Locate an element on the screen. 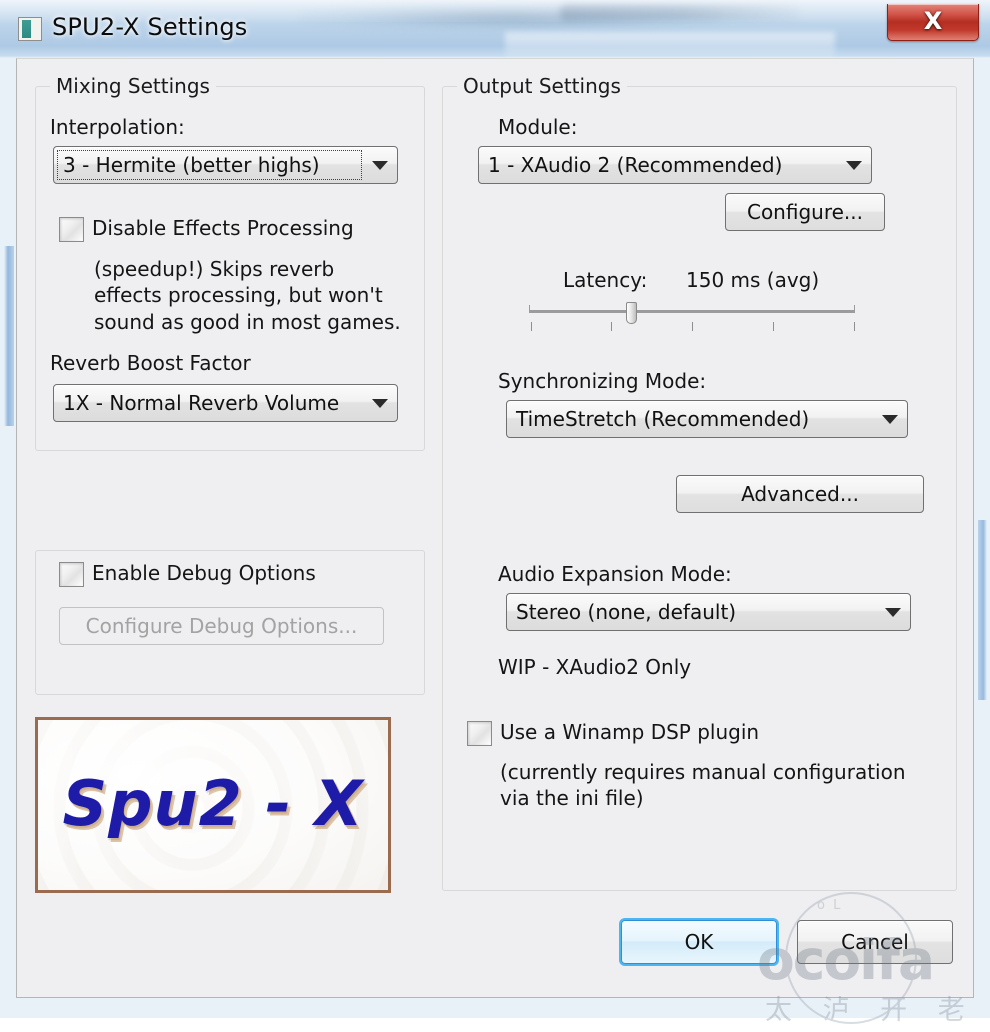  window-title: SPU2-X Settings is located at coordinates (150, 27).